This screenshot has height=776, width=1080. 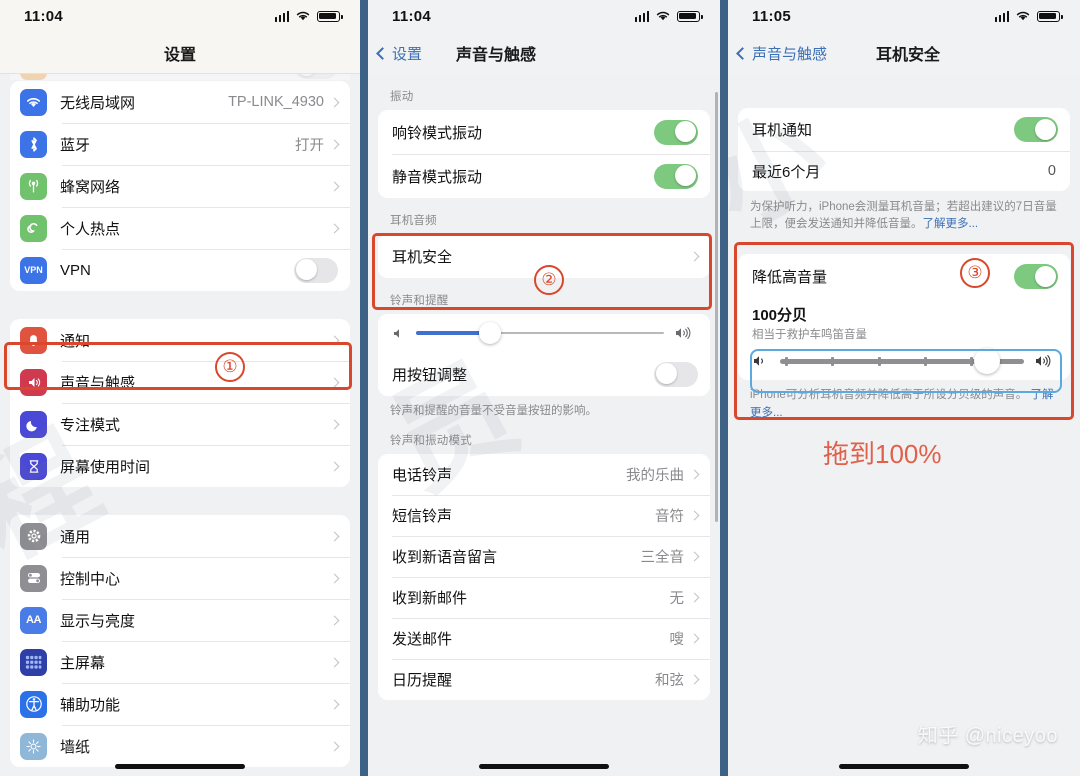 What do you see at coordinates (180, 270) in the screenshot?
I see `sidebar-item-vpn: VPN VPN` at bounding box center [180, 270].